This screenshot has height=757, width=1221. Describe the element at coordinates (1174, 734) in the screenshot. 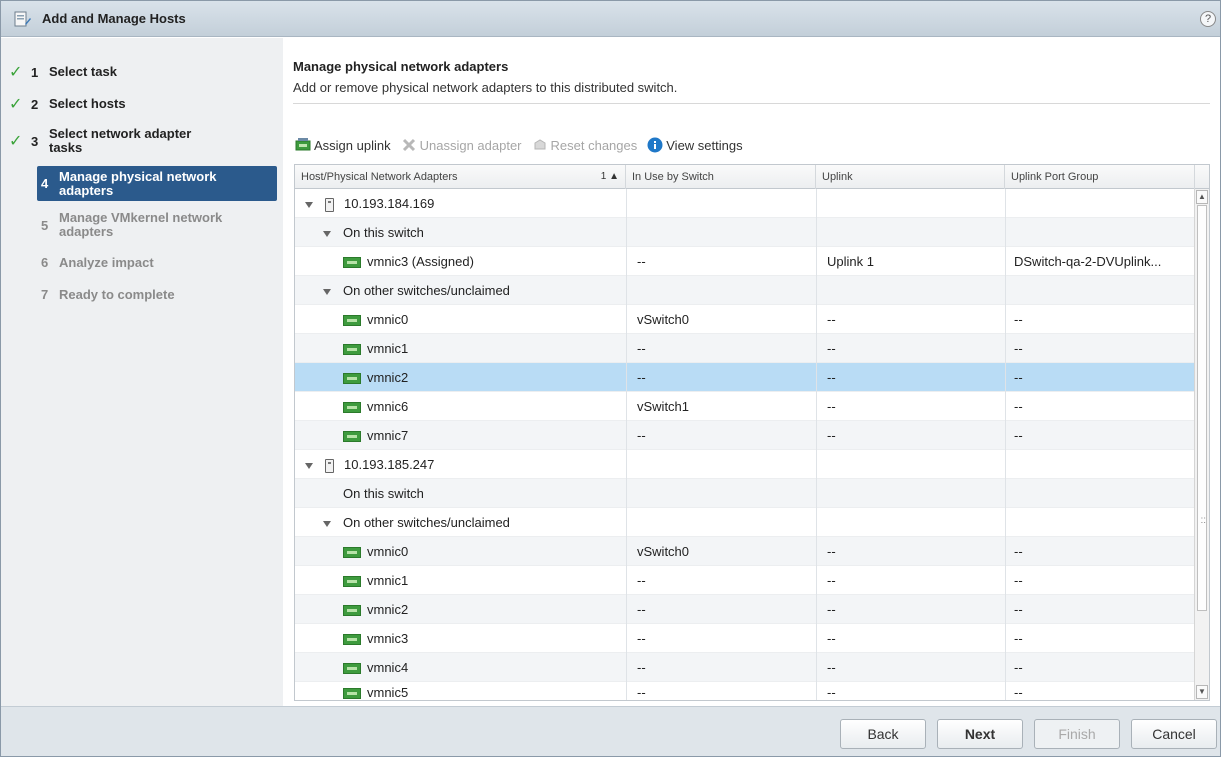

I see `cancel-button: Cancel` at that location.